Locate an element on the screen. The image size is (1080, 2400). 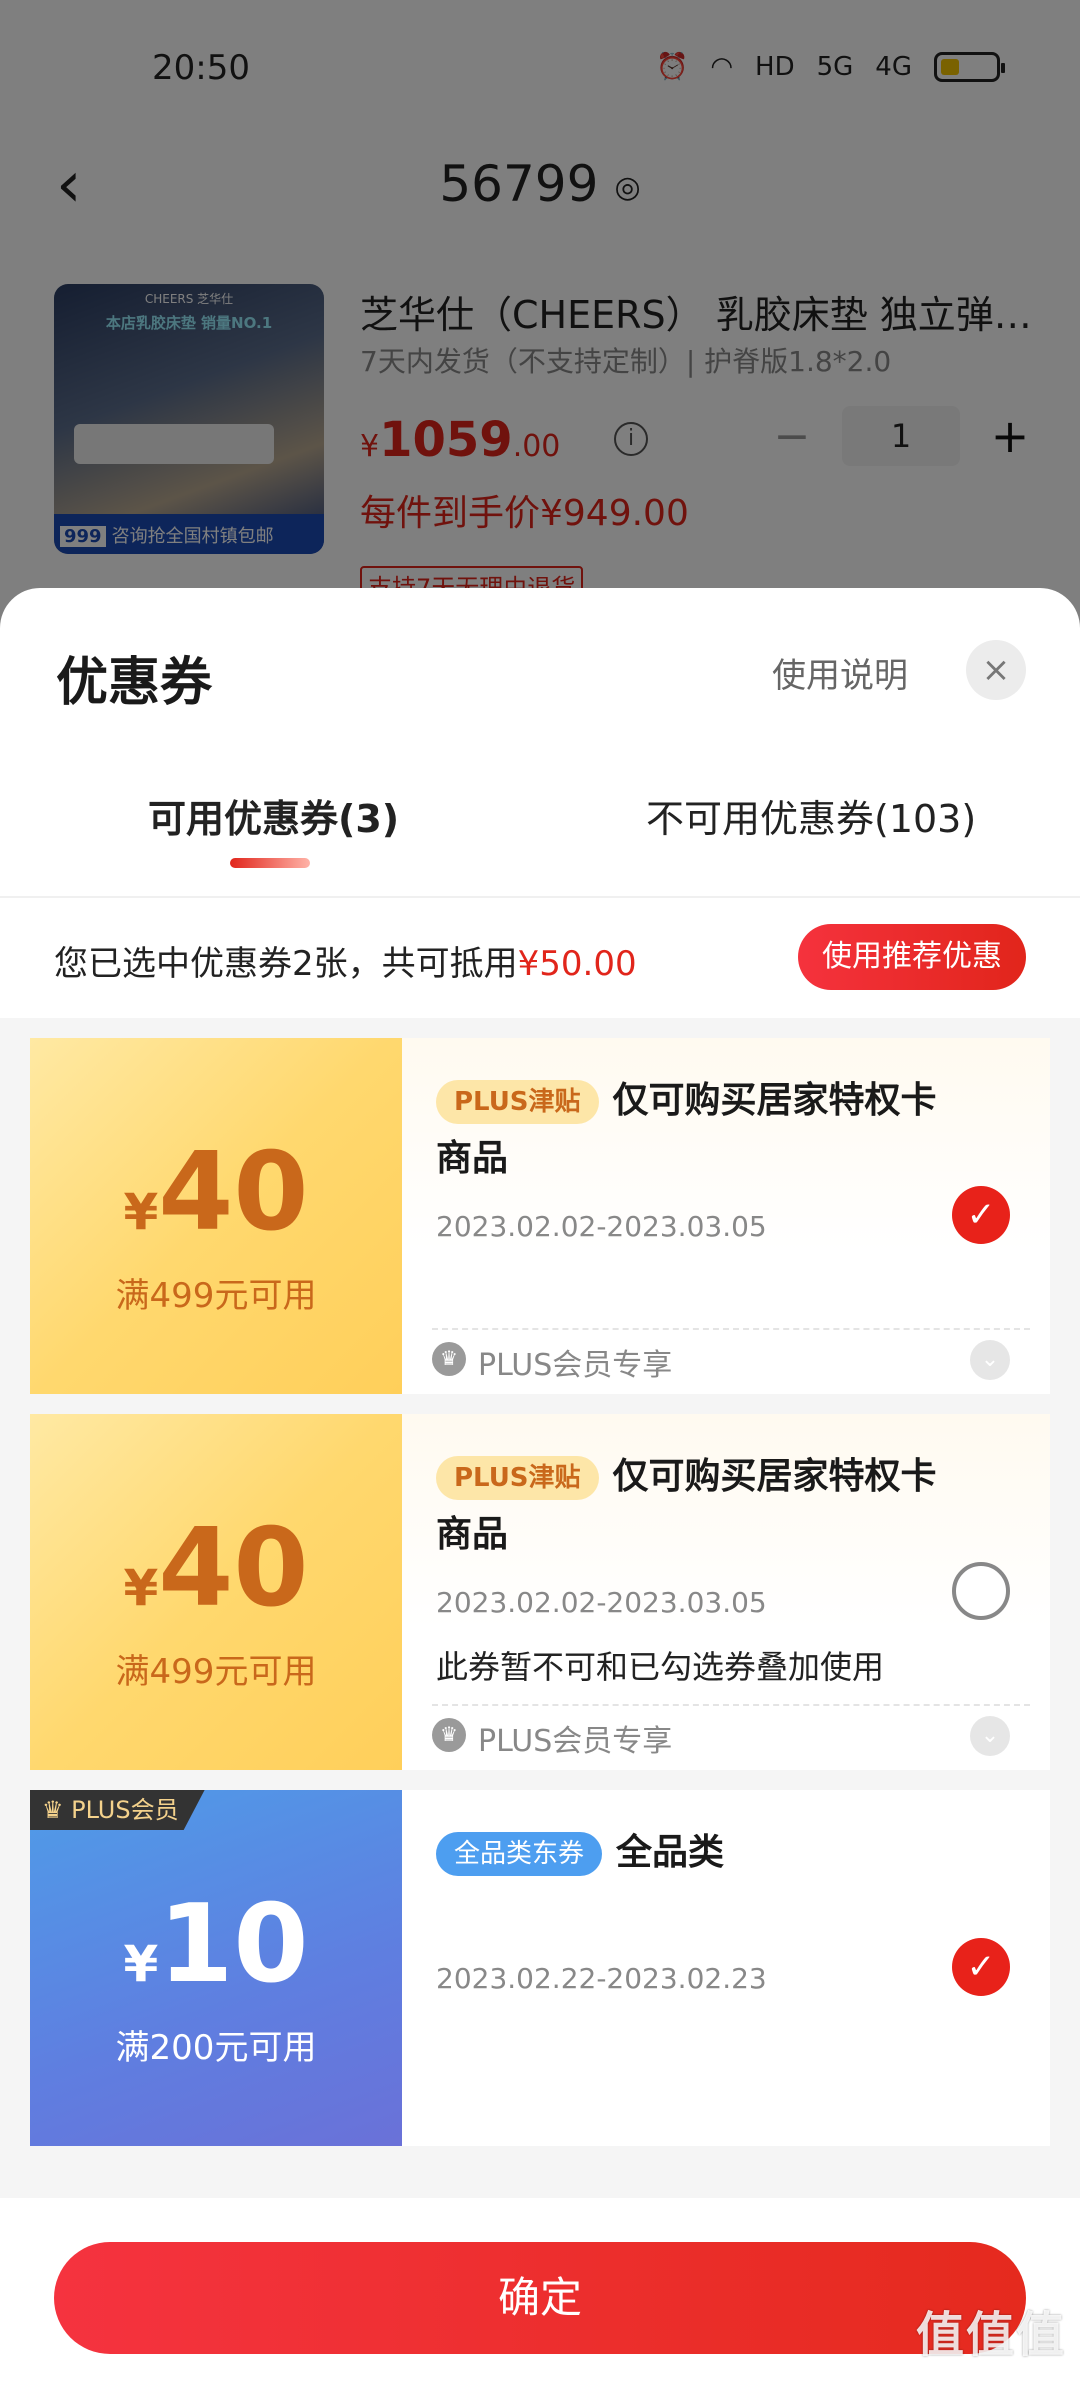
tab-available-coupons: 可用优惠券(3) is located at coordinates (273, 815).